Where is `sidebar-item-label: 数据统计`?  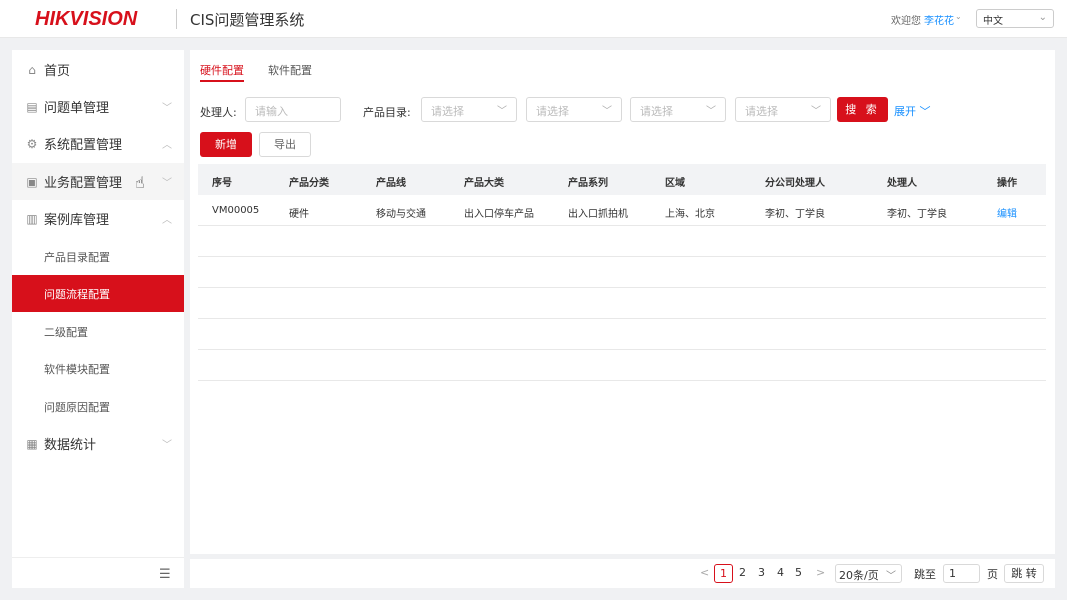 sidebar-item-label: 数据统计 is located at coordinates (70, 445).